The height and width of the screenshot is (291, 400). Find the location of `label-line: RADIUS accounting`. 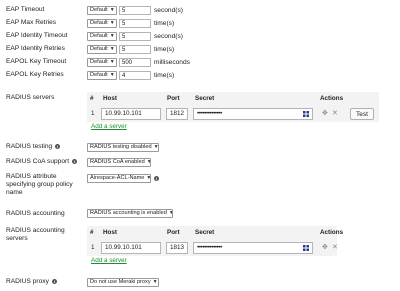

label-line: RADIUS accounting is located at coordinates (35, 230).